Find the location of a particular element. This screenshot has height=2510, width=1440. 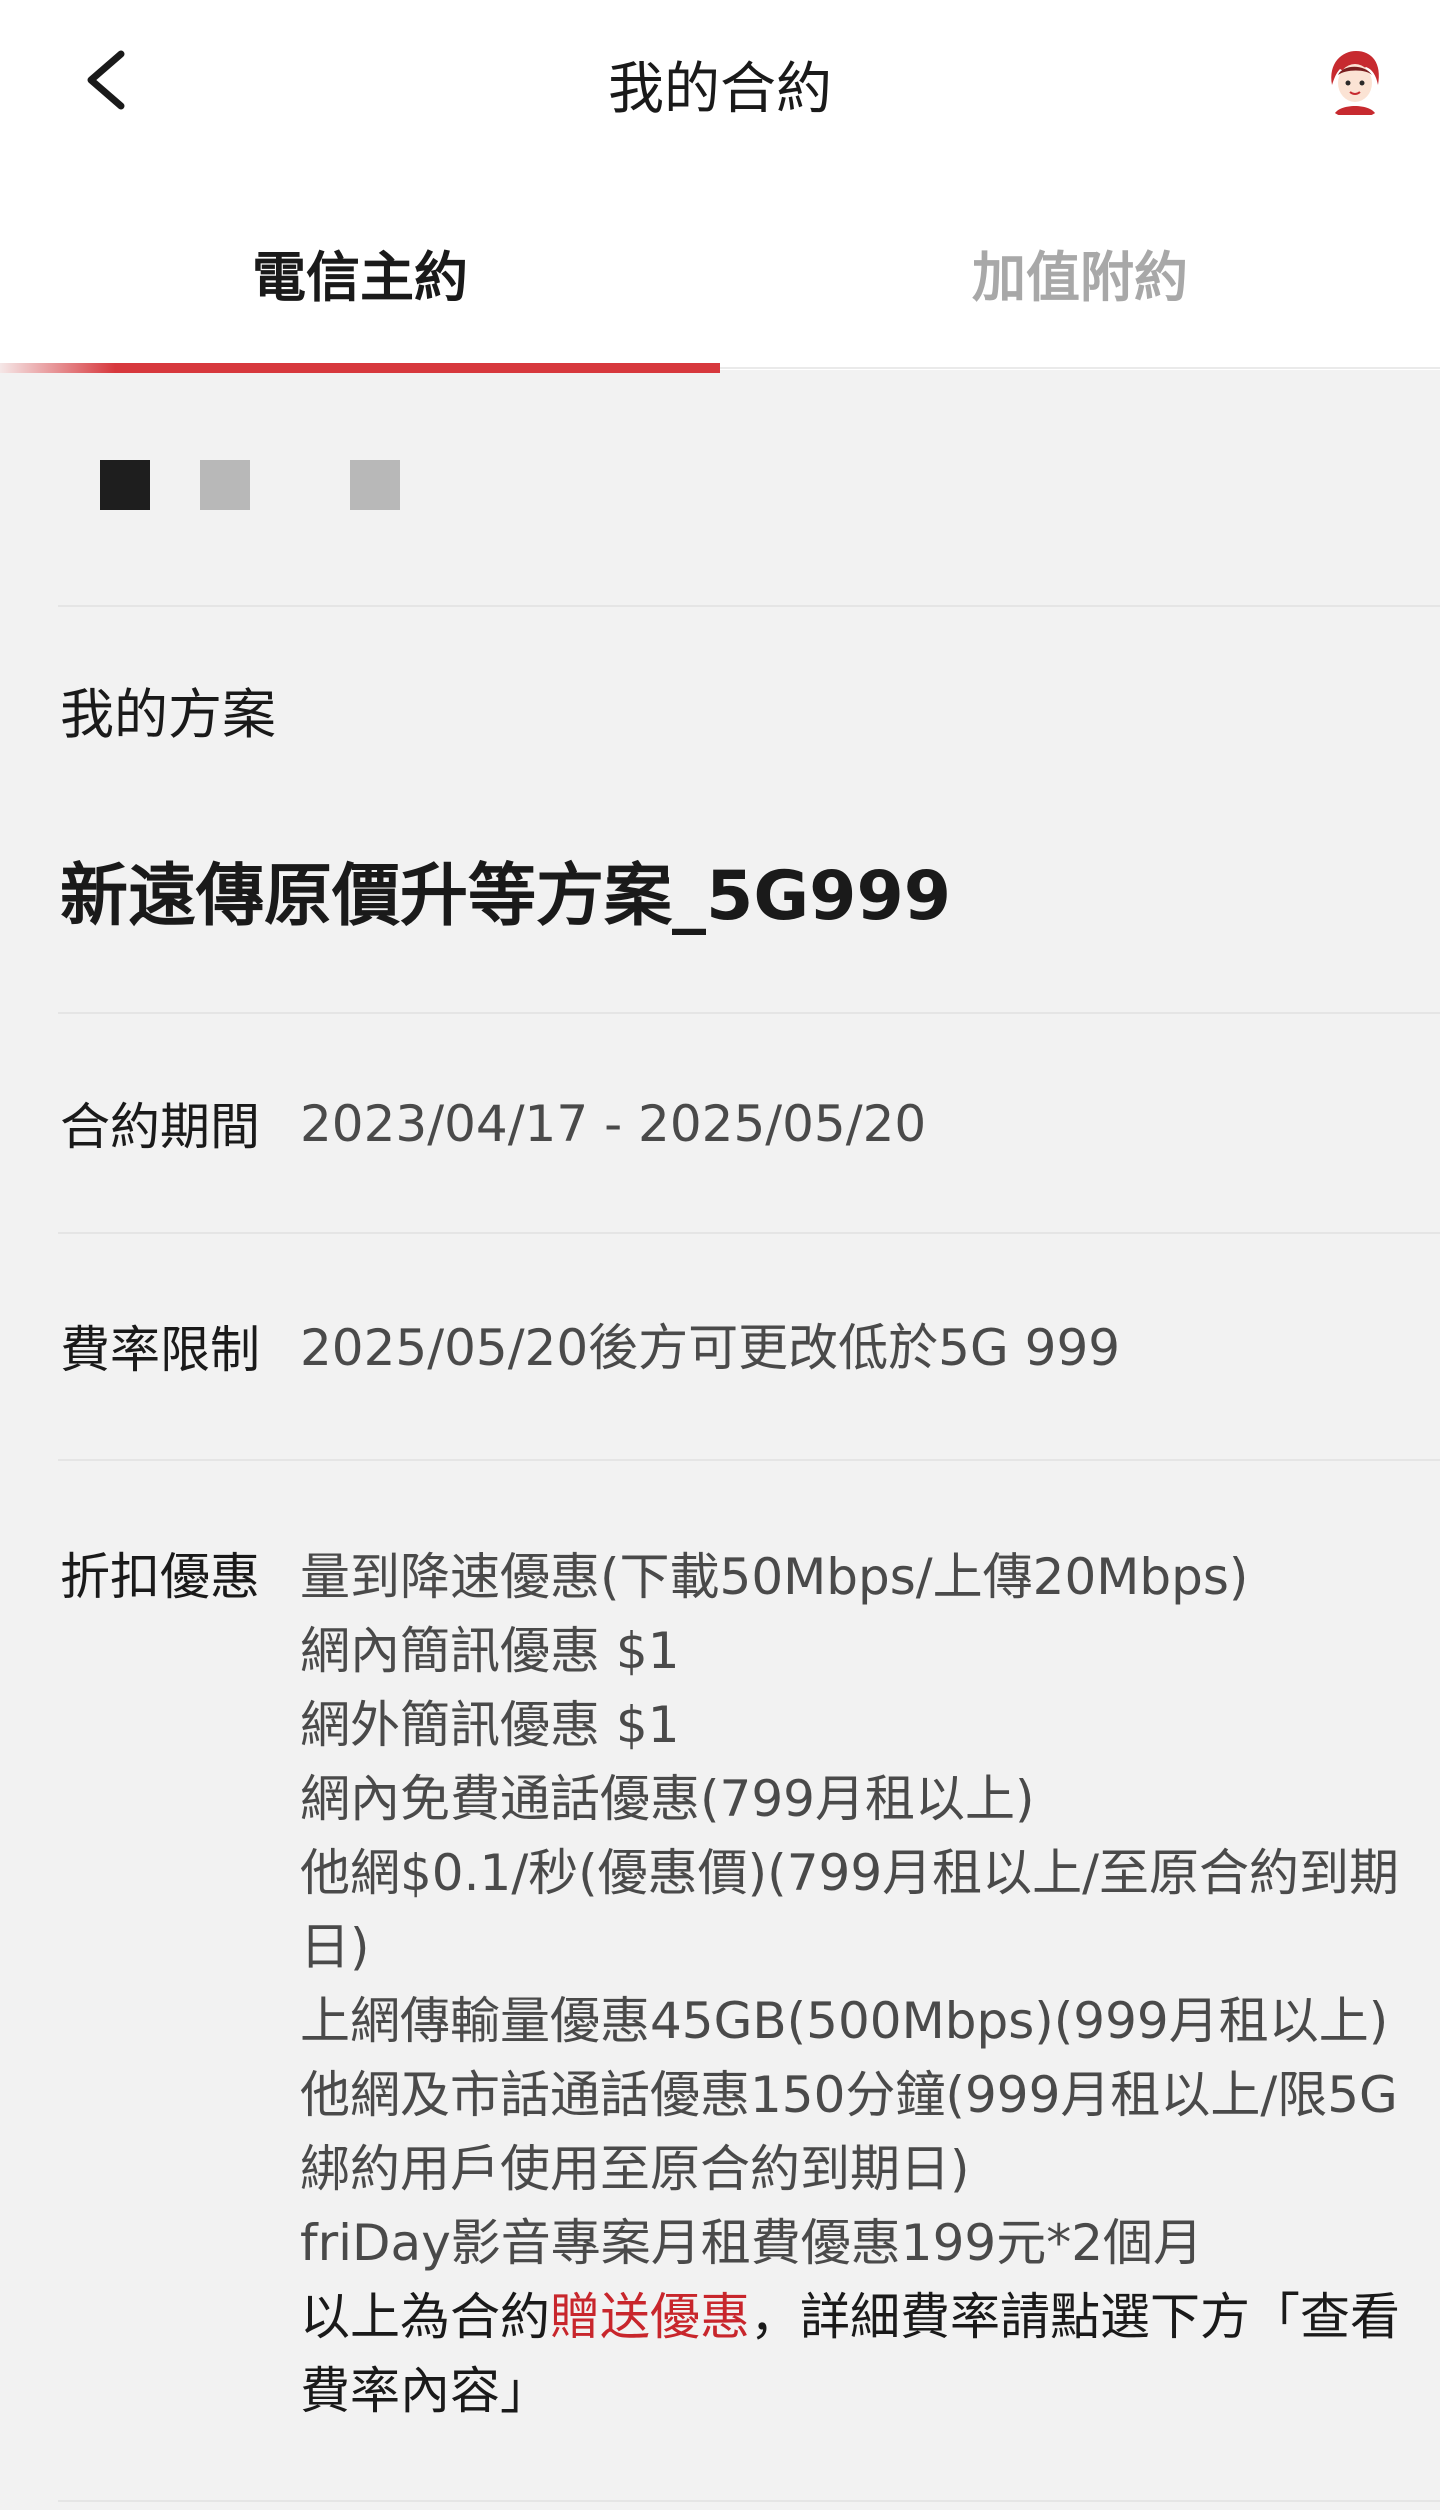

tab-addon-contract: 加值附約 is located at coordinates (1080, 272).